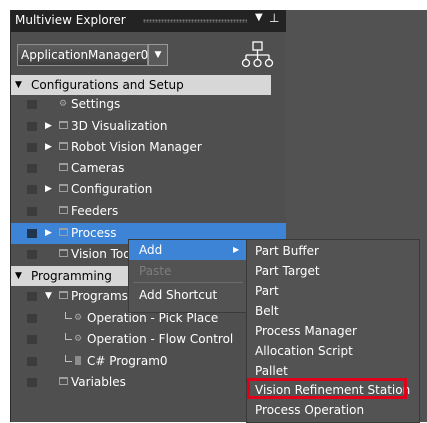  Describe the element at coordinates (148, 168) in the screenshot. I see `tree-item-cameras: Cameras` at that location.